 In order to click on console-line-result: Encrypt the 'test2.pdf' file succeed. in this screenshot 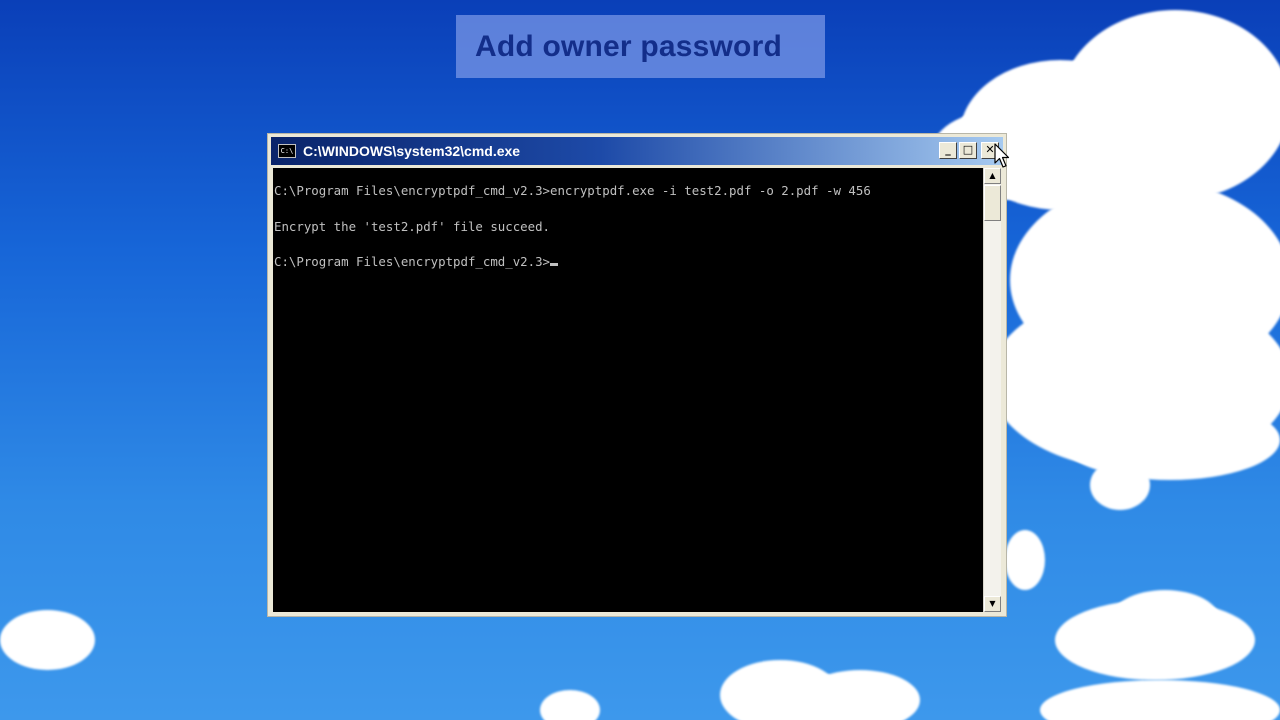, I will do `click(412, 226)`.